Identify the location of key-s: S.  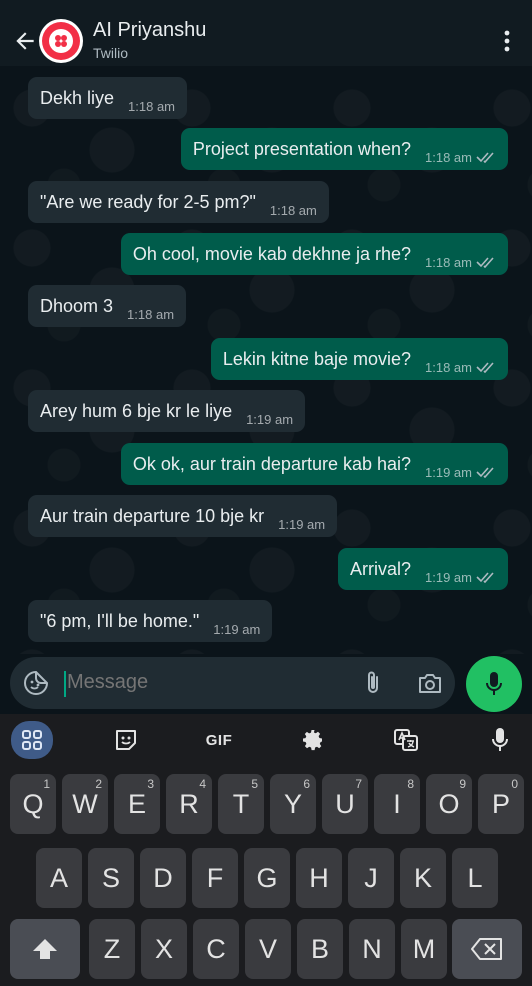
(111, 878).